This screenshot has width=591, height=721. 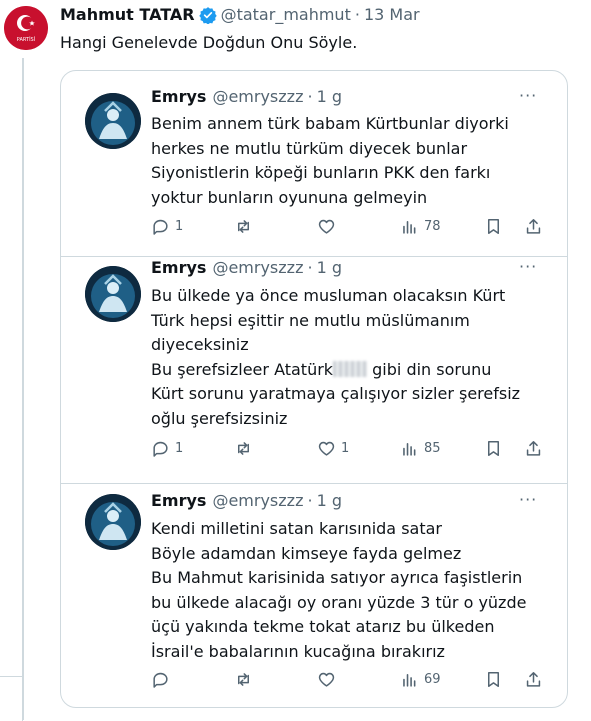 What do you see at coordinates (420, 226) in the screenshot?
I see `views-button: 78` at bounding box center [420, 226].